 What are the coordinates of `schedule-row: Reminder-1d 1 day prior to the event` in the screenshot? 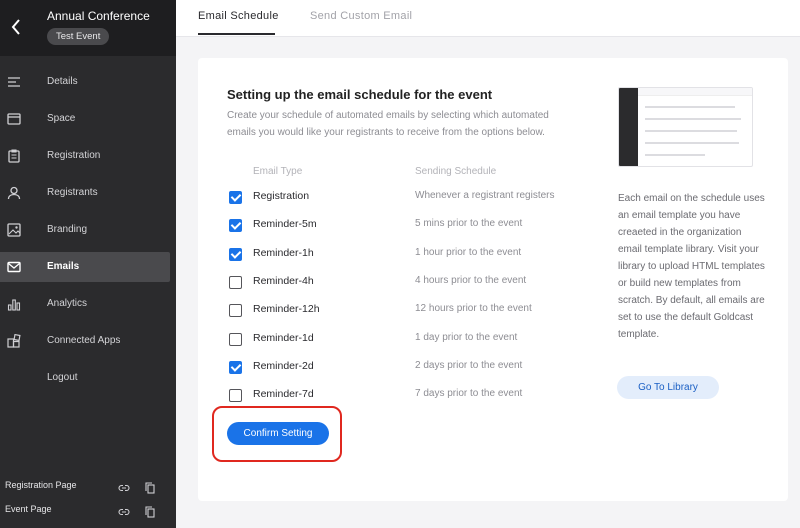 It's located at (409, 340).